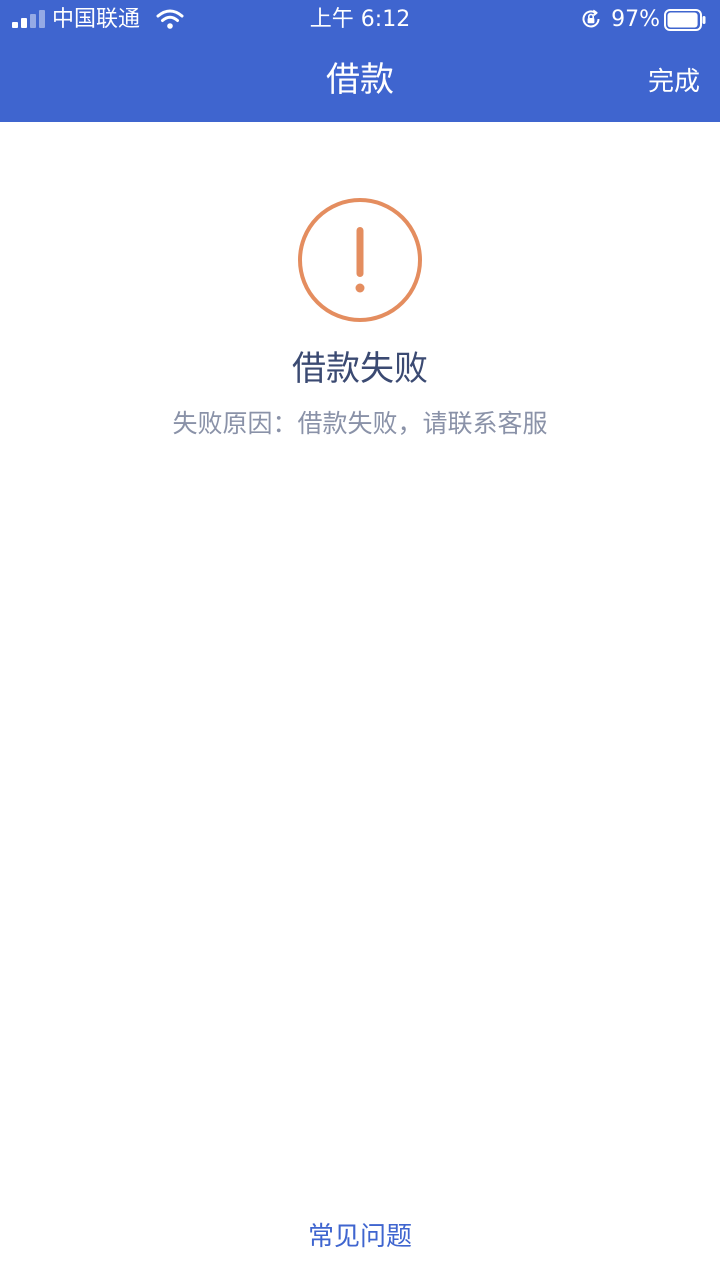 The height and width of the screenshot is (1280, 720). I want to click on carrier-name: 中国联通, so click(96, 19).